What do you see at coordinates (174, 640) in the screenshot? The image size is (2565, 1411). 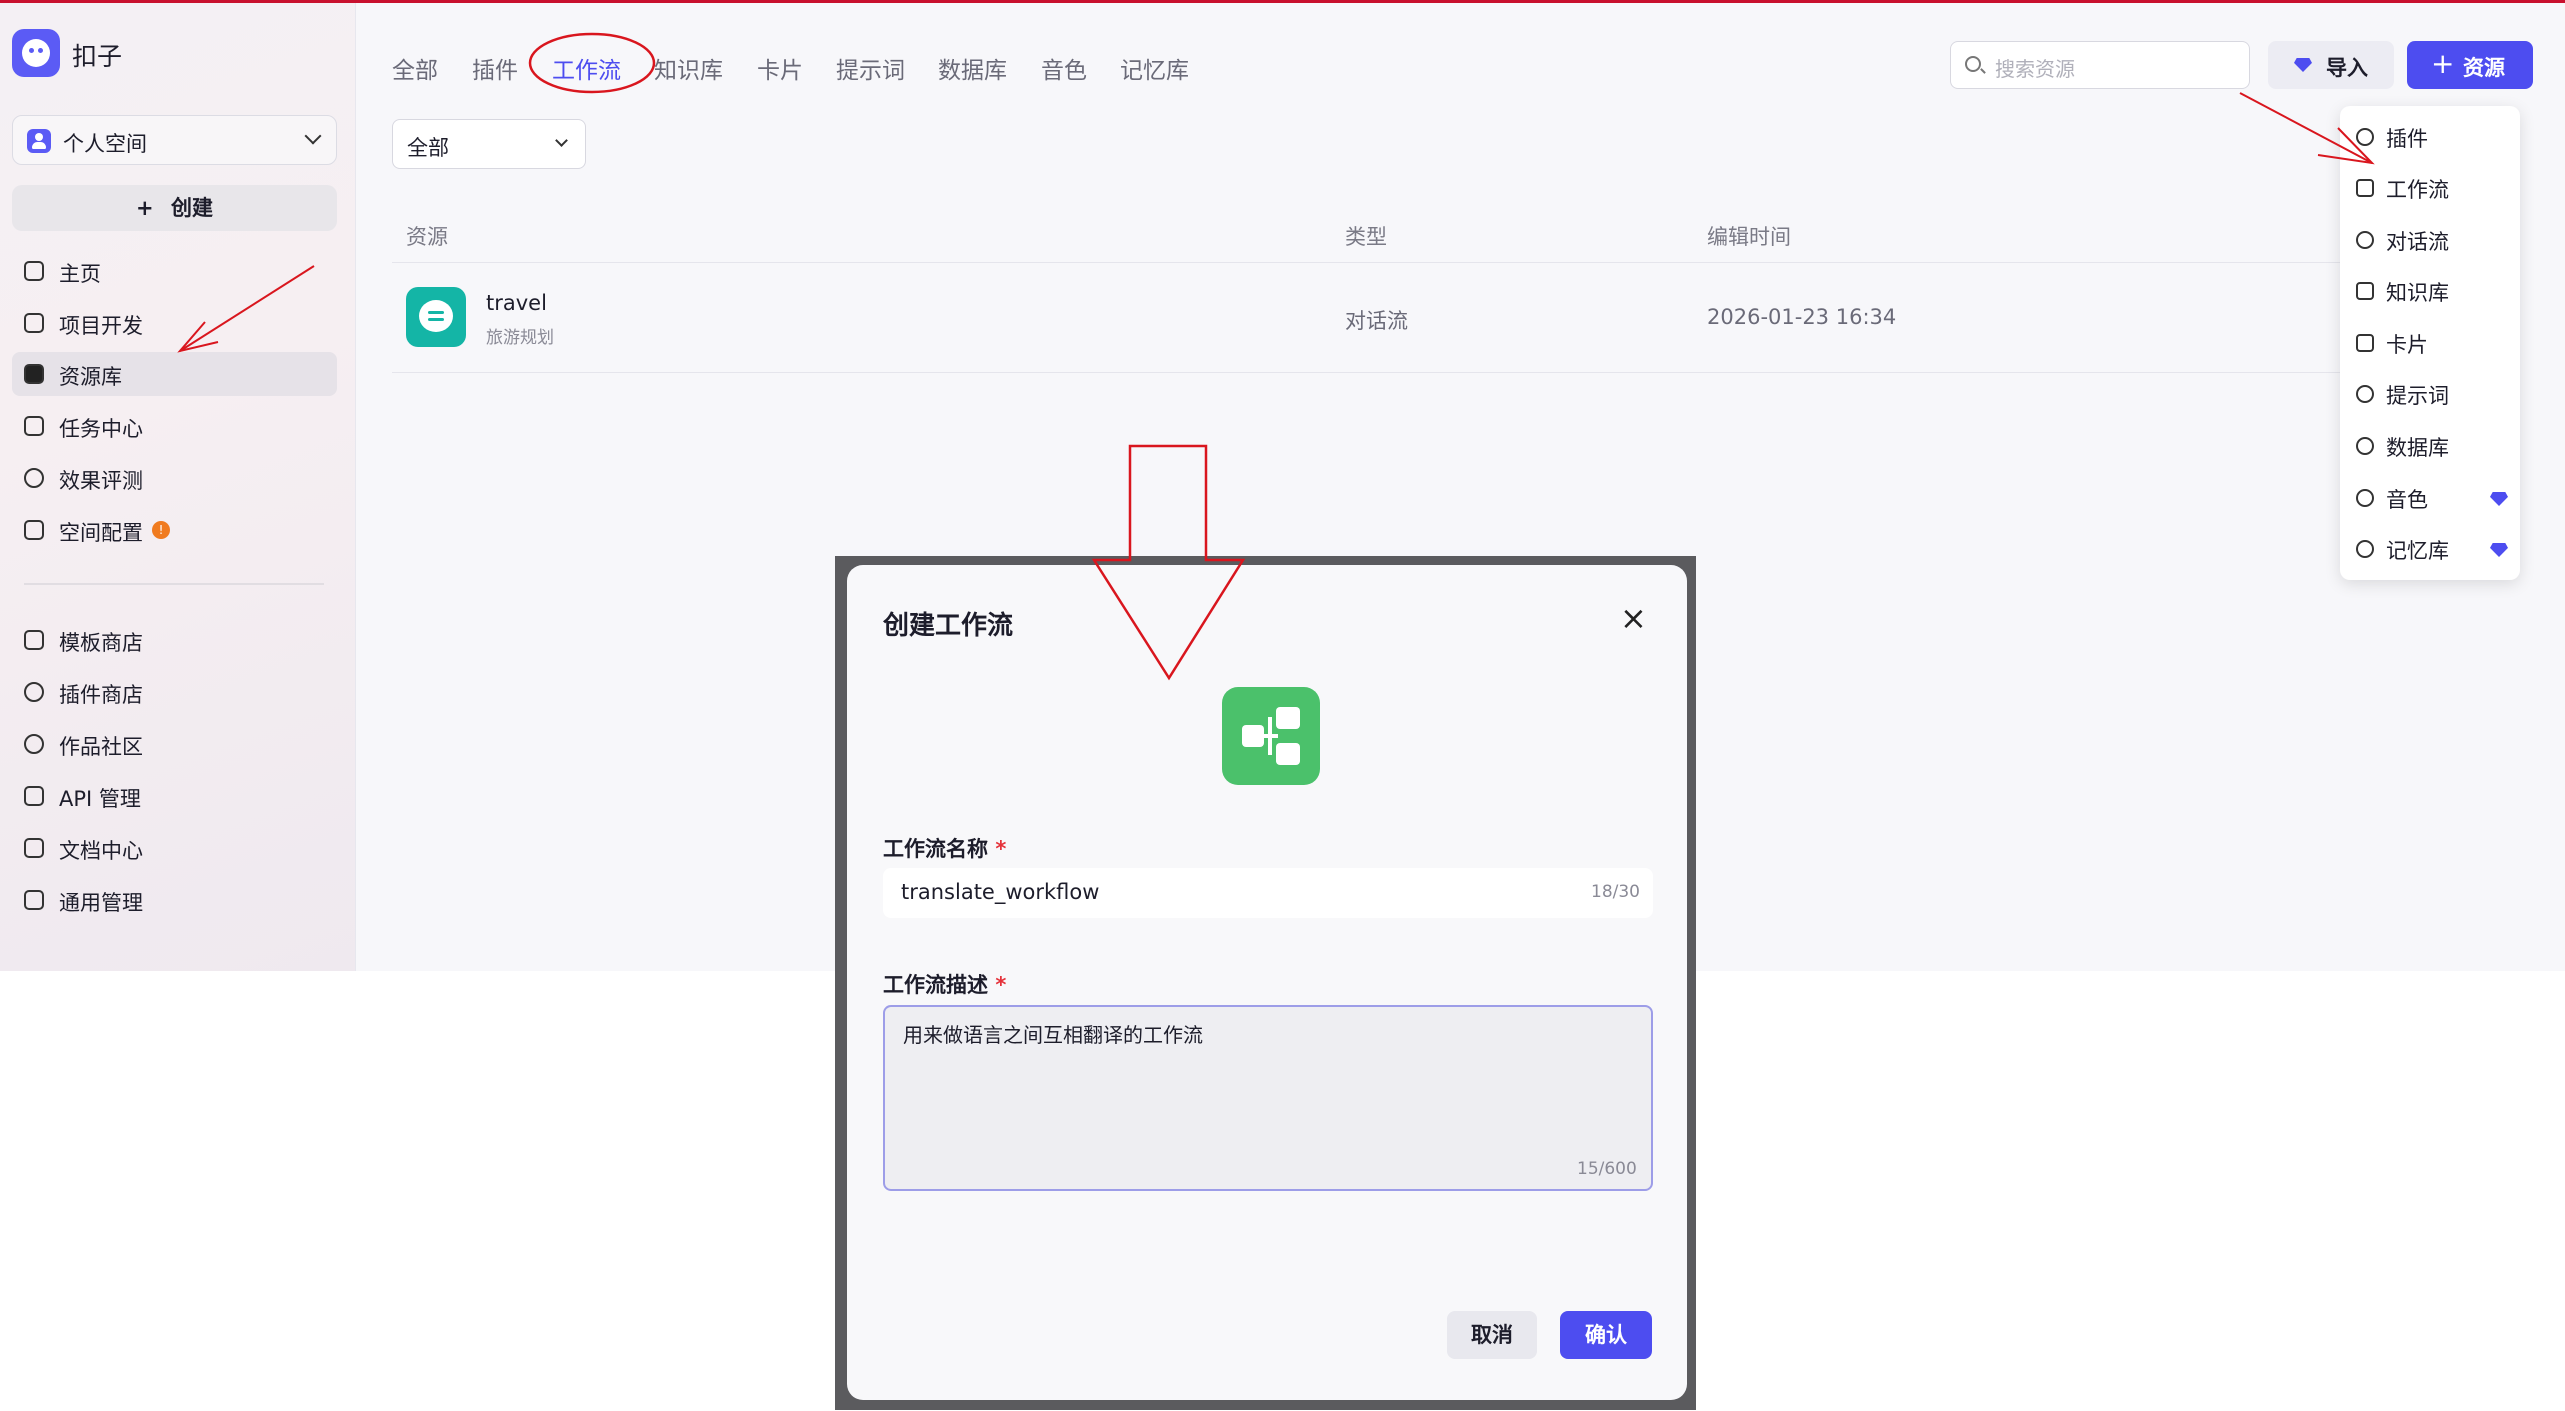 I see `sidebar-item-template-store: 模板商店` at bounding box center [174, 640].